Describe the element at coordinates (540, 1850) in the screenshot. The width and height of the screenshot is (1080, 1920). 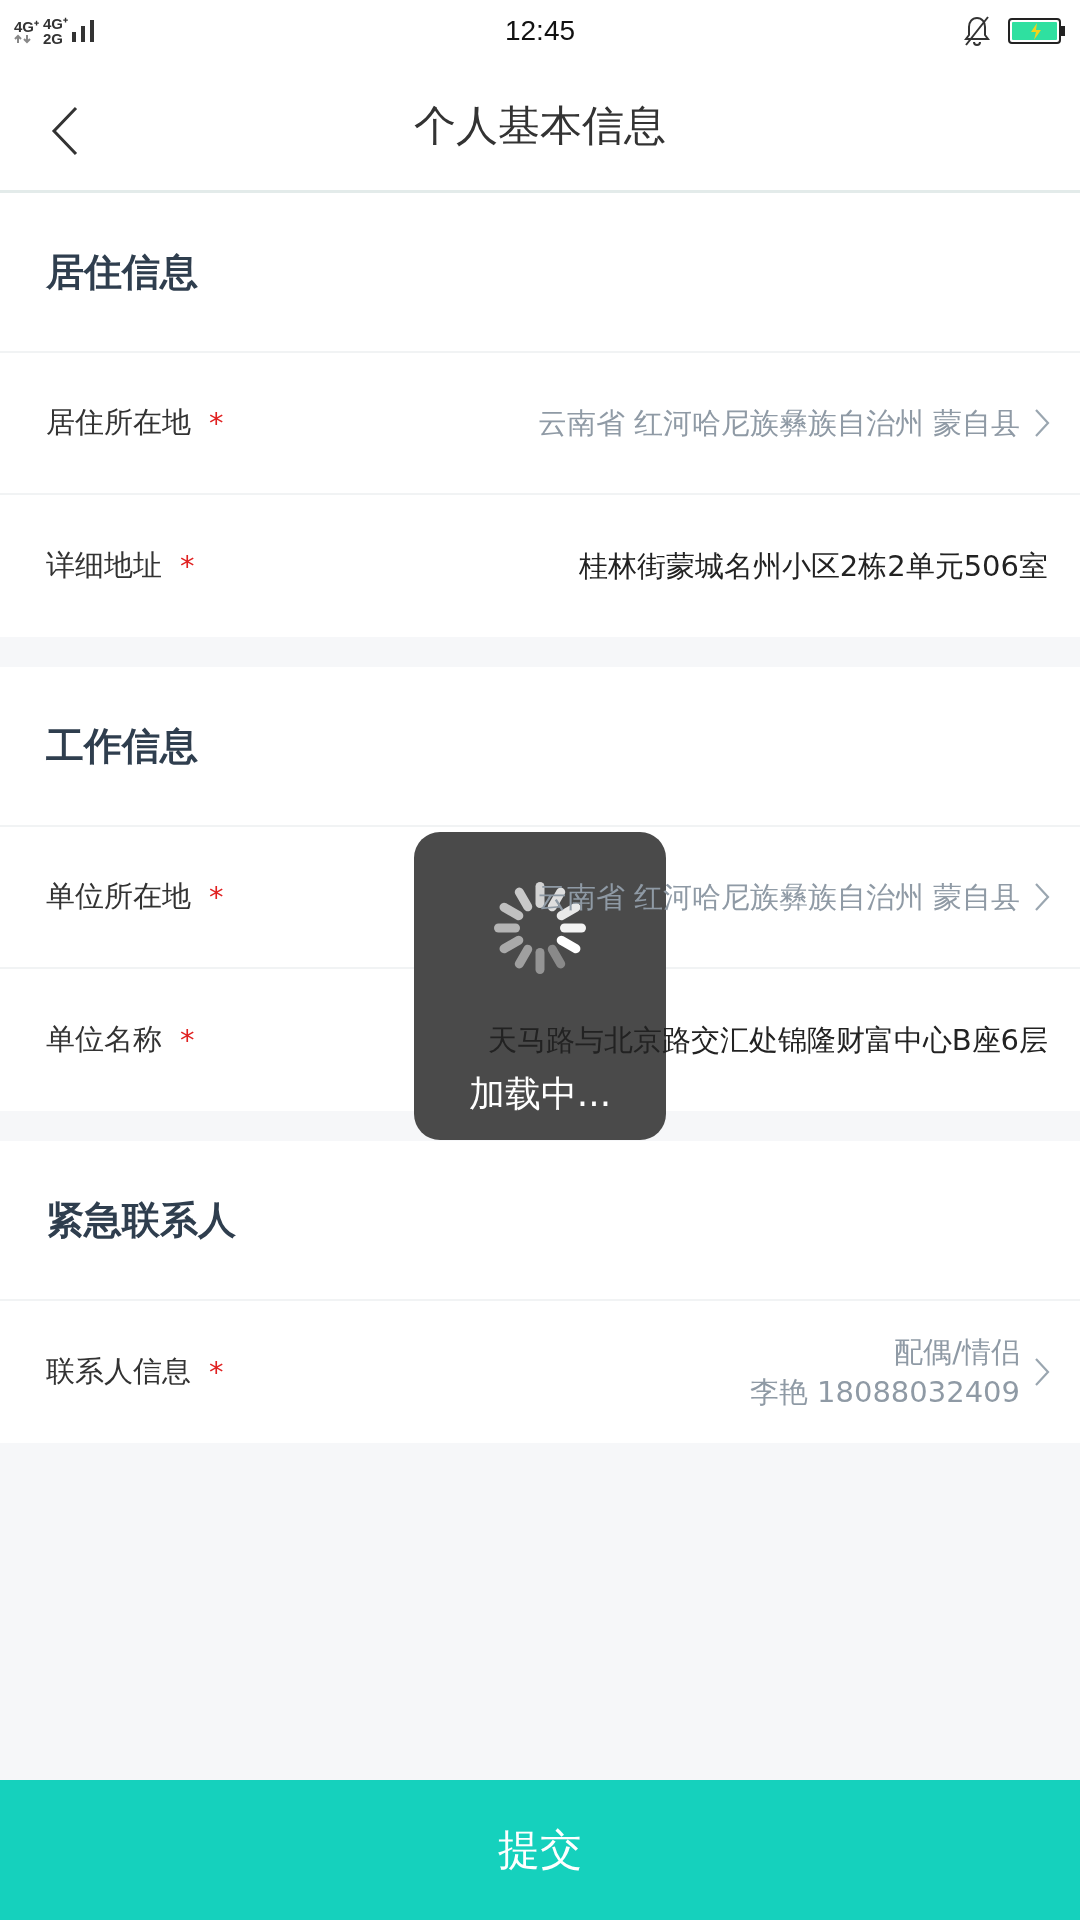
I see `submit-button: 提交` at that location.